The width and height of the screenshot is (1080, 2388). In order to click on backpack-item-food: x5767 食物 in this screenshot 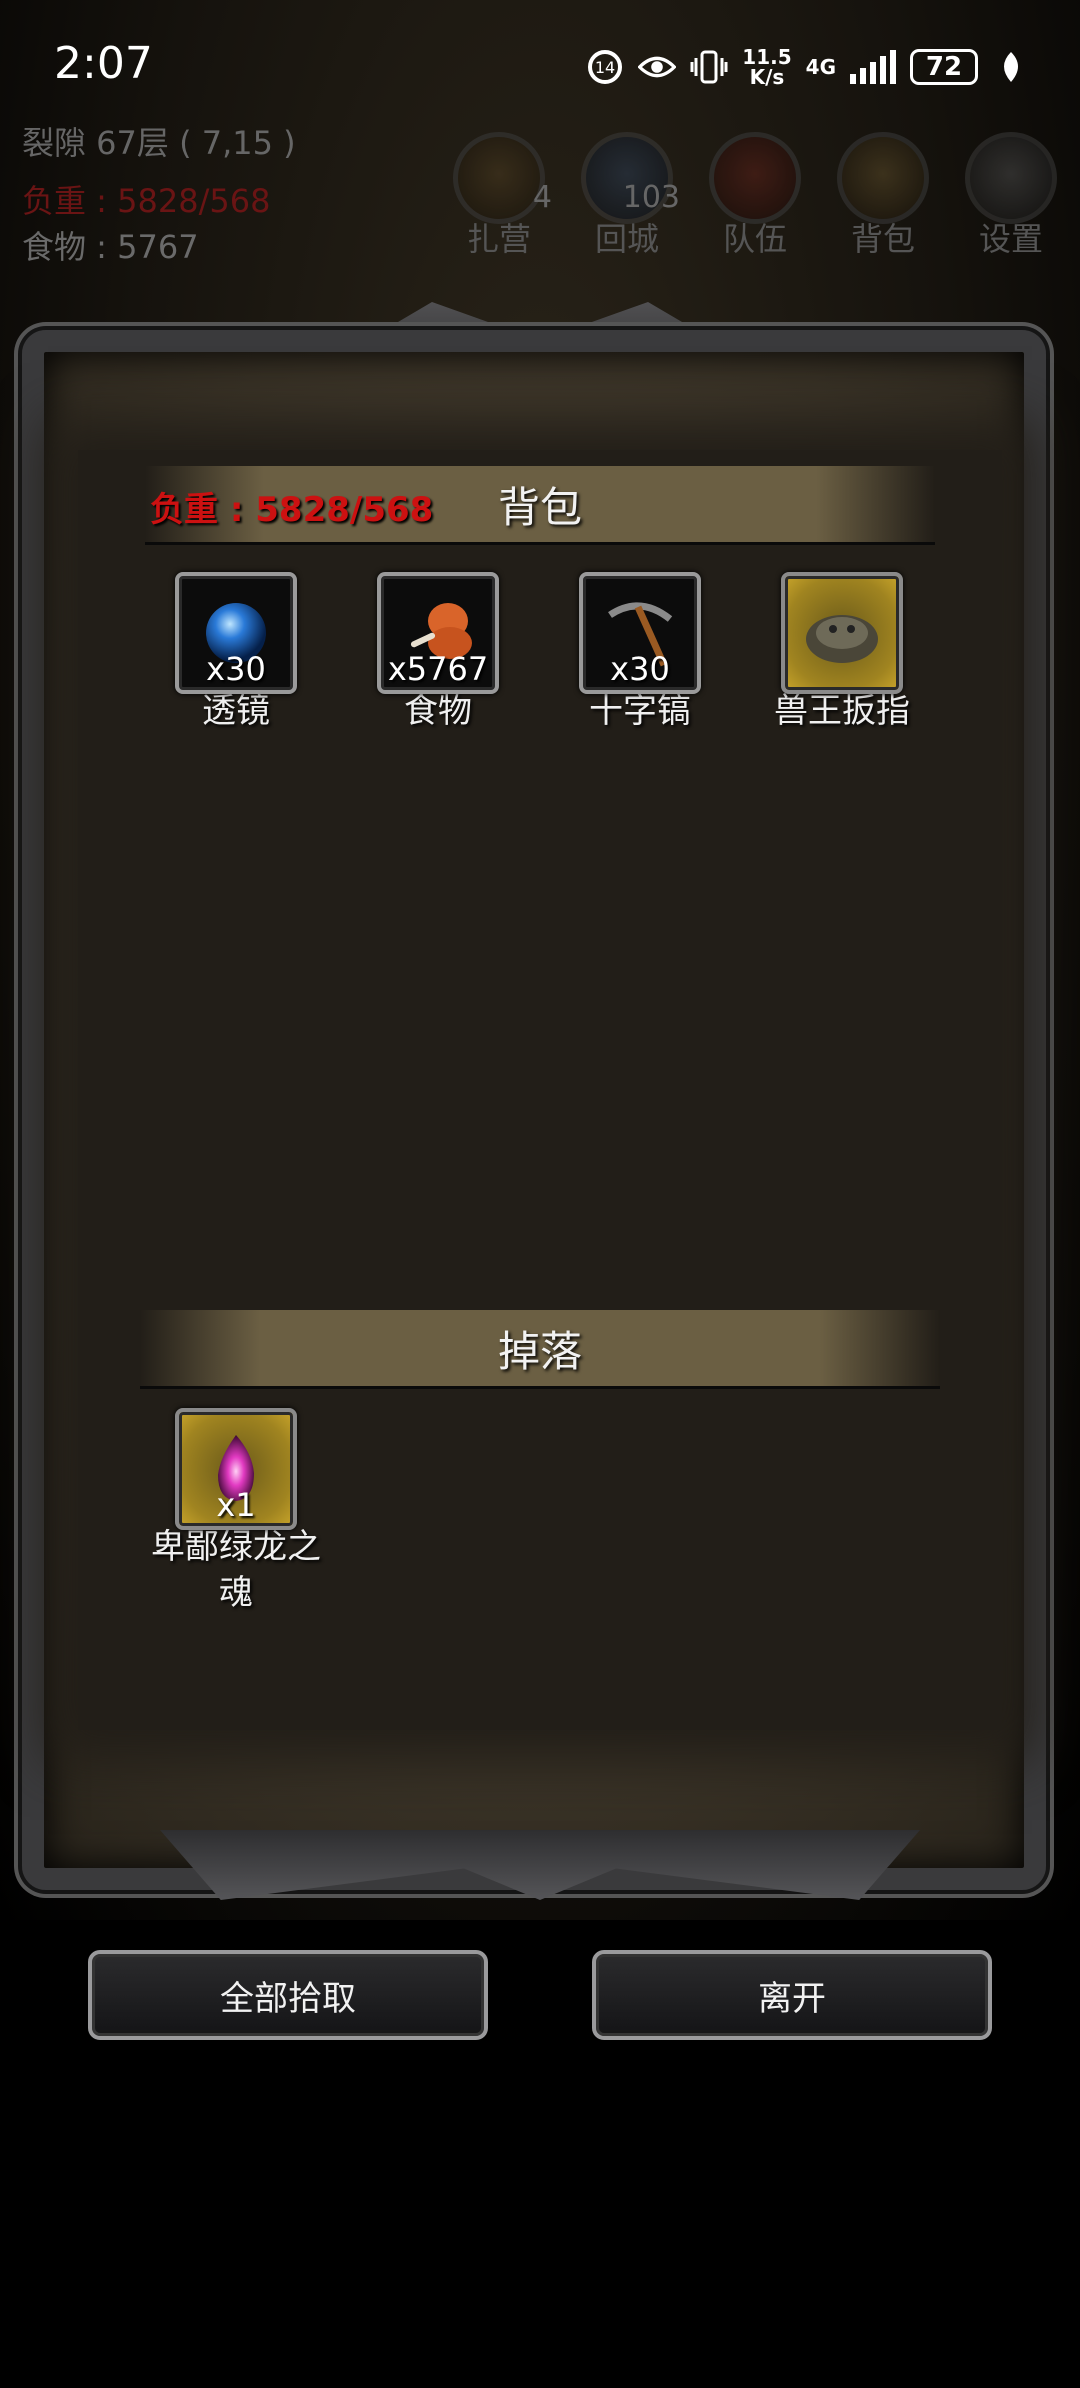, I will do `click(438, 653)`.